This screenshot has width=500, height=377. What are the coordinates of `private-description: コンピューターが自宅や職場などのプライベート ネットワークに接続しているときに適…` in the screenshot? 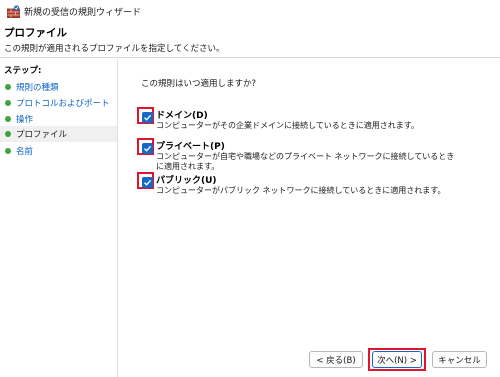 It's located at (305, 161).